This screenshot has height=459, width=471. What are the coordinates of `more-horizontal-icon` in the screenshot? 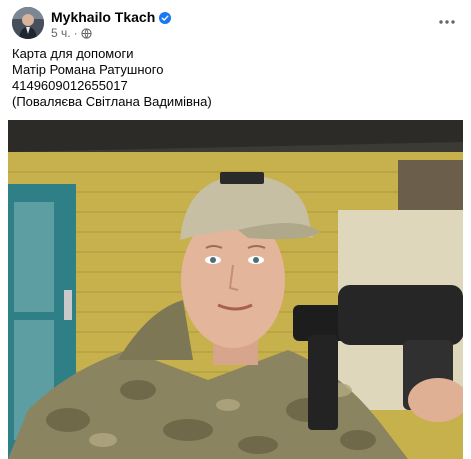 It's located at (447, 22).